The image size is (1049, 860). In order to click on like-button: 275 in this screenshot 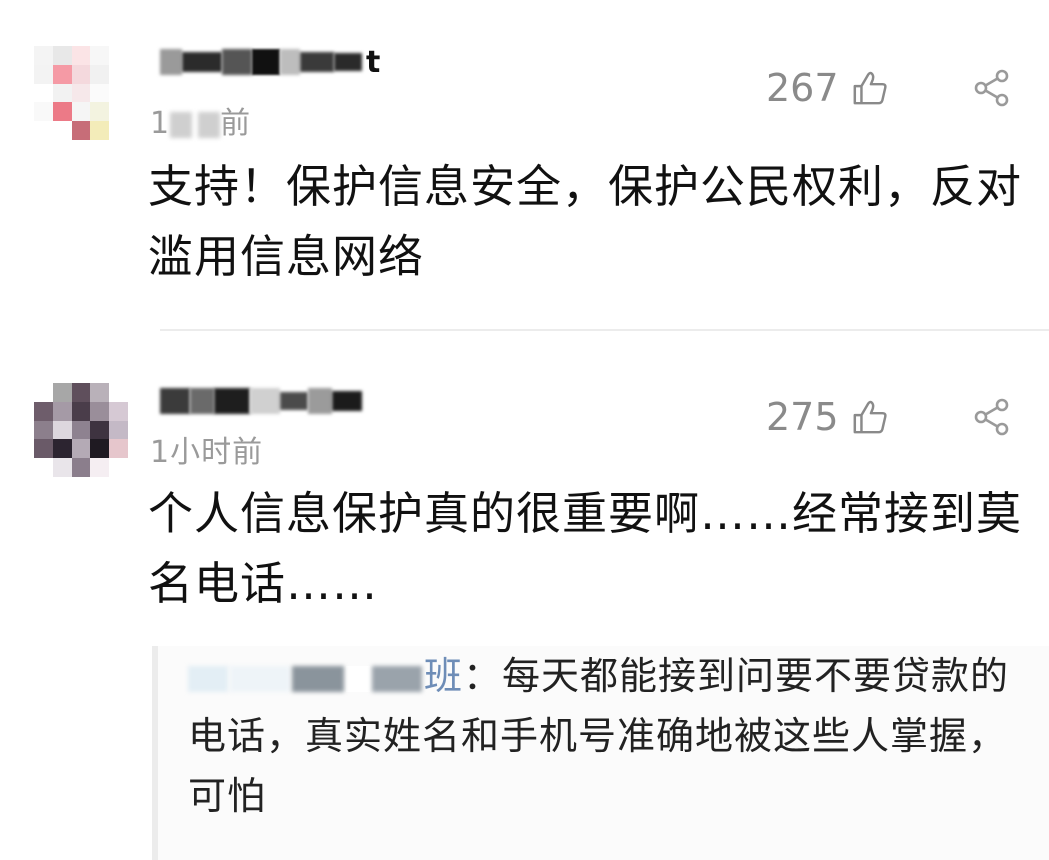, I will do `click(827, 417)`.